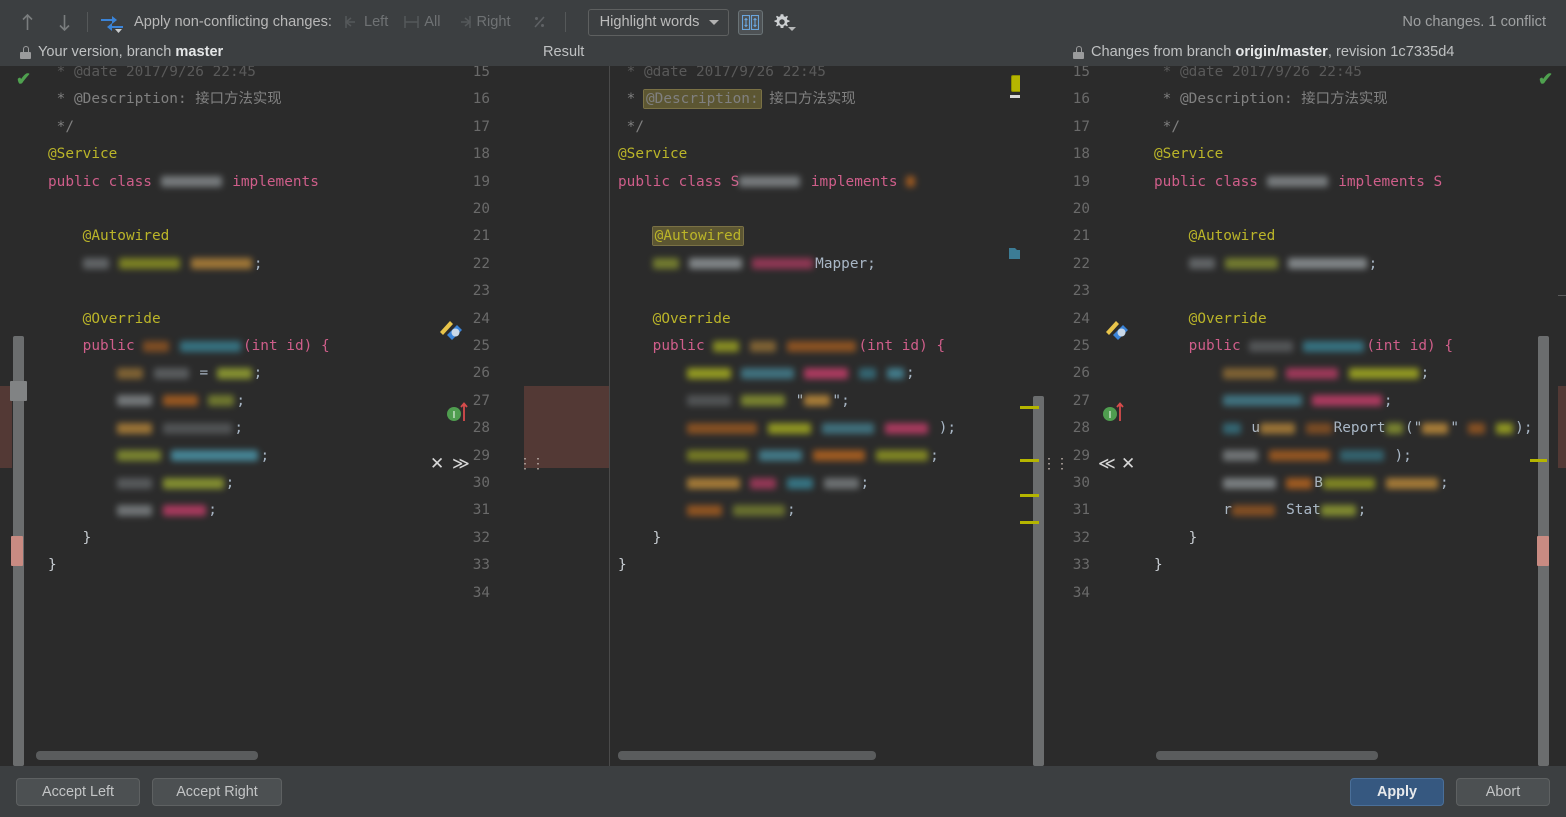 The width and height of the screenshot is (1566, 817). What do you see at coordinates (1081, 346) in the screenshot?
I see `line-number: 25` at bounding box center [1081, 346].